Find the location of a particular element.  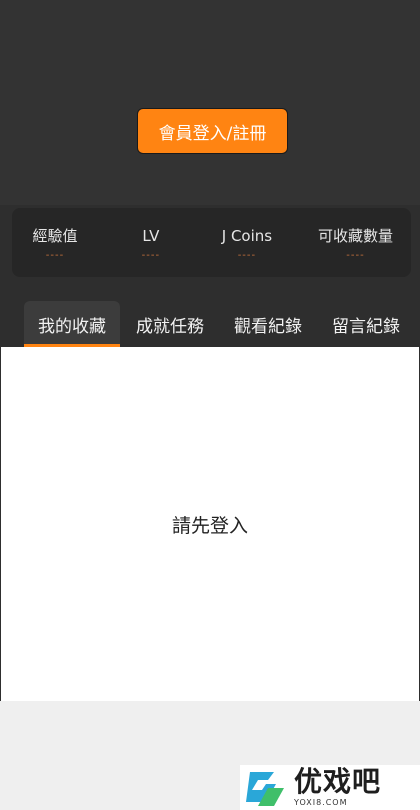

stat-experience: 經驗值 ---- is located at coordinates (55, 244).